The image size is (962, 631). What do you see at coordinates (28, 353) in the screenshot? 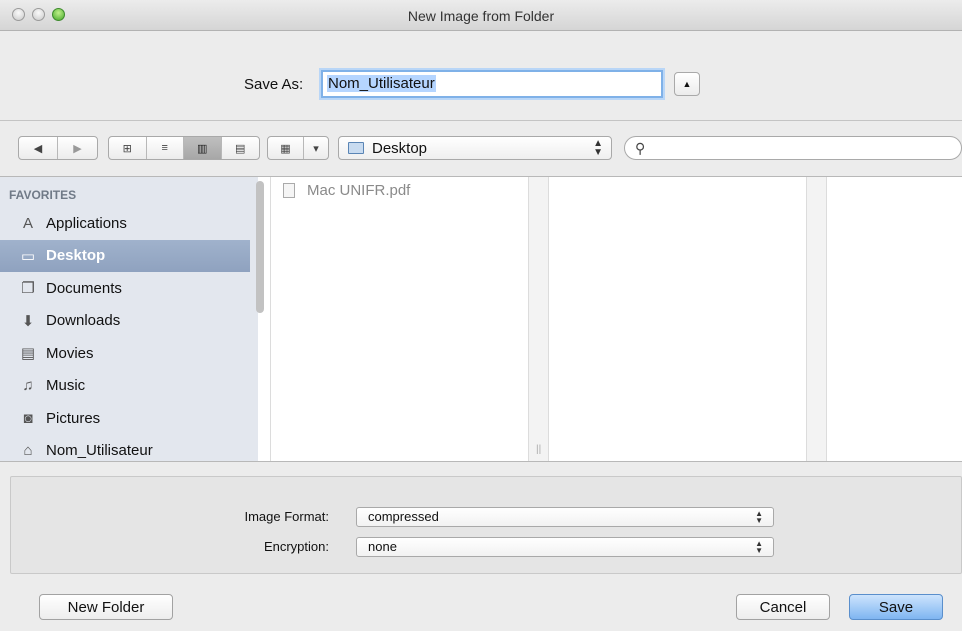
I see `movies-icon: ▤` at bounding box center [28, 353].